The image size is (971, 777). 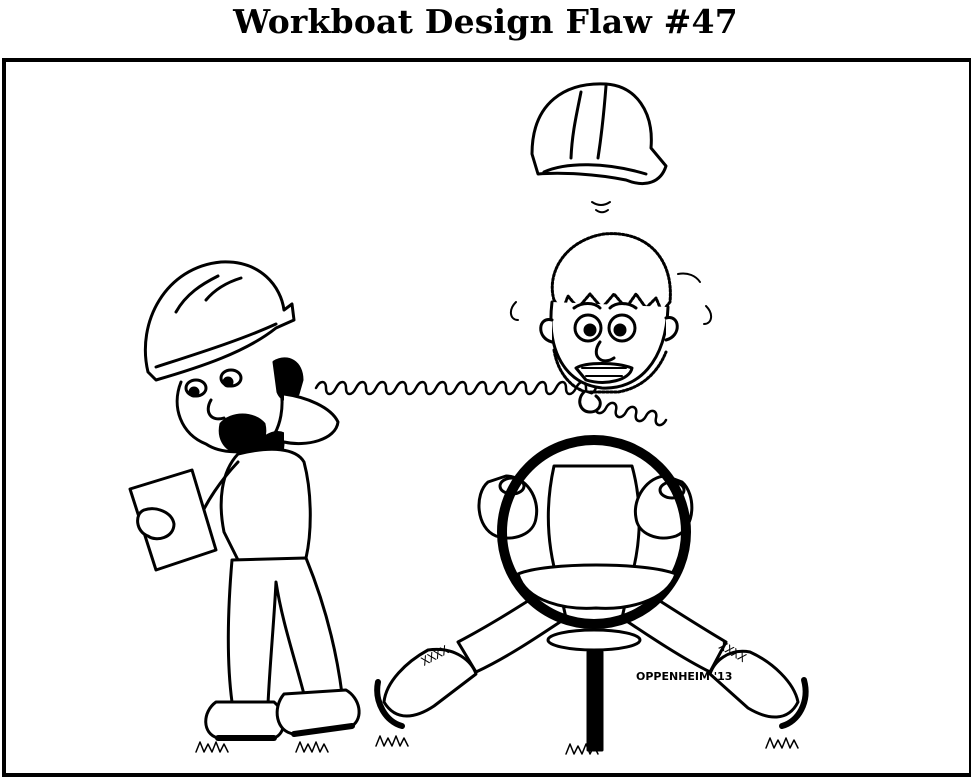 I want to click on comic-title: Workboat Design Flaw #47, so click(x=485, y=21).